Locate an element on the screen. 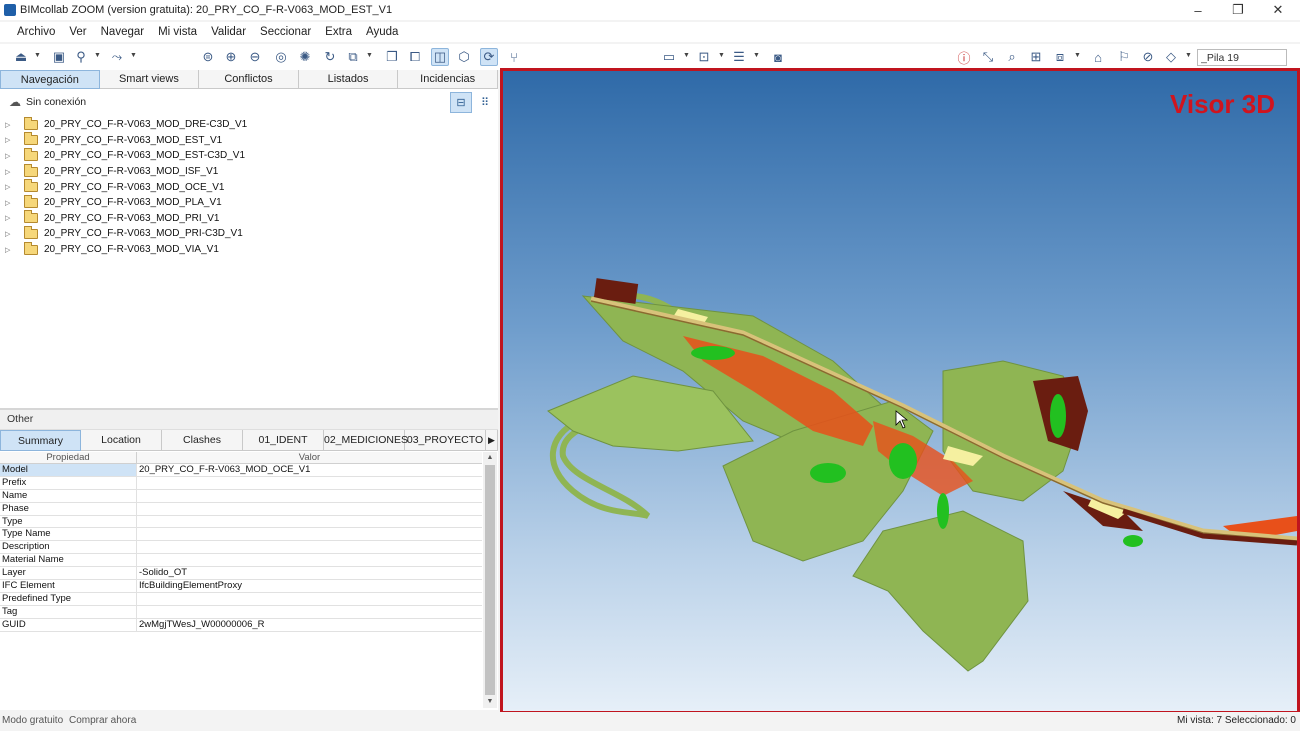  zoom-fit-icon: ⊜ is located at coordinates (208, 57).